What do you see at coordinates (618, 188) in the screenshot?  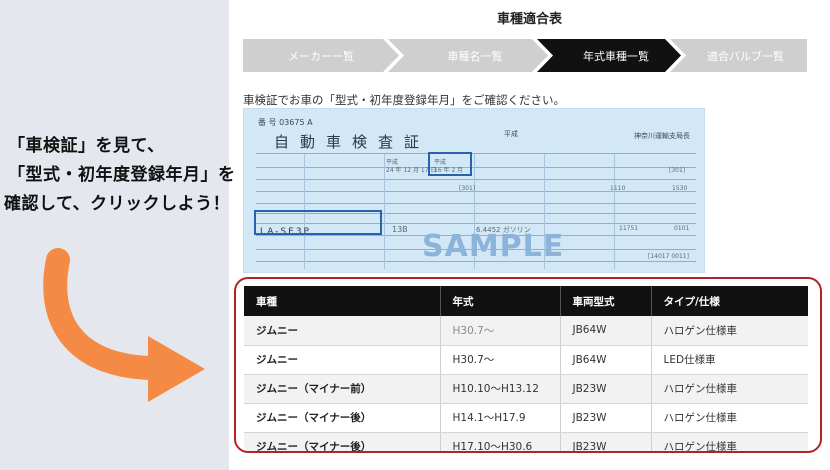 I see `cert-misc-2: 1110` at bounding box center [618, 188].